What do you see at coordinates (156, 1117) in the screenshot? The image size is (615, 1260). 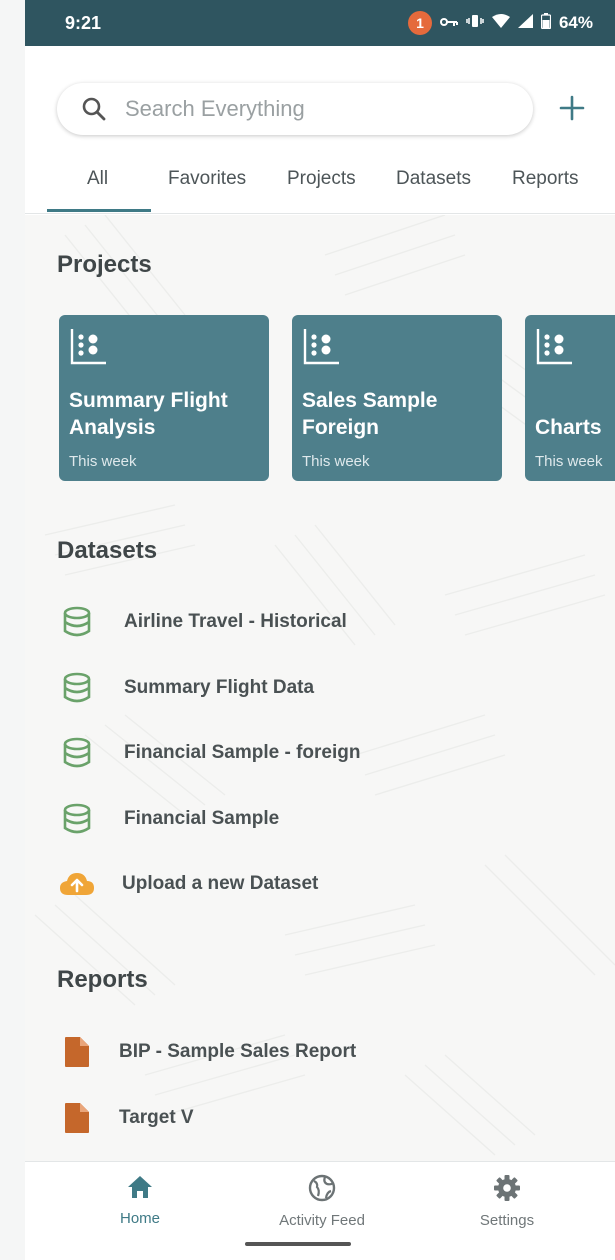 I see `report-label: Target V` at bounding box center [156, 1117].